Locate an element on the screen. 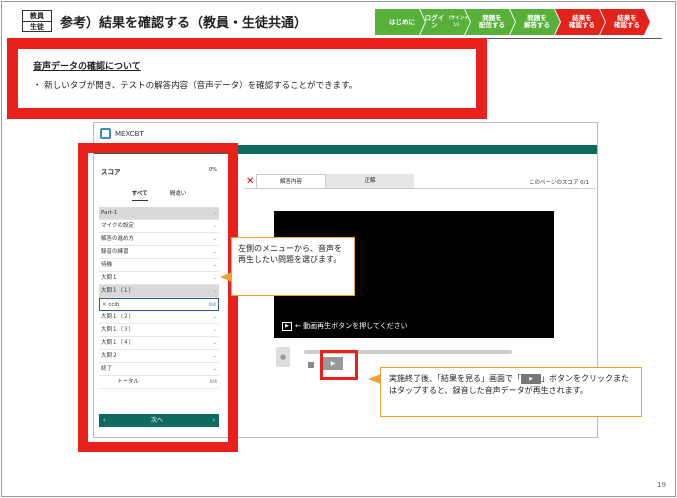 The height and width of the screenshot is (498, 677). mexcbt-logo: MEXCBT is located at coordinates (122, 133).